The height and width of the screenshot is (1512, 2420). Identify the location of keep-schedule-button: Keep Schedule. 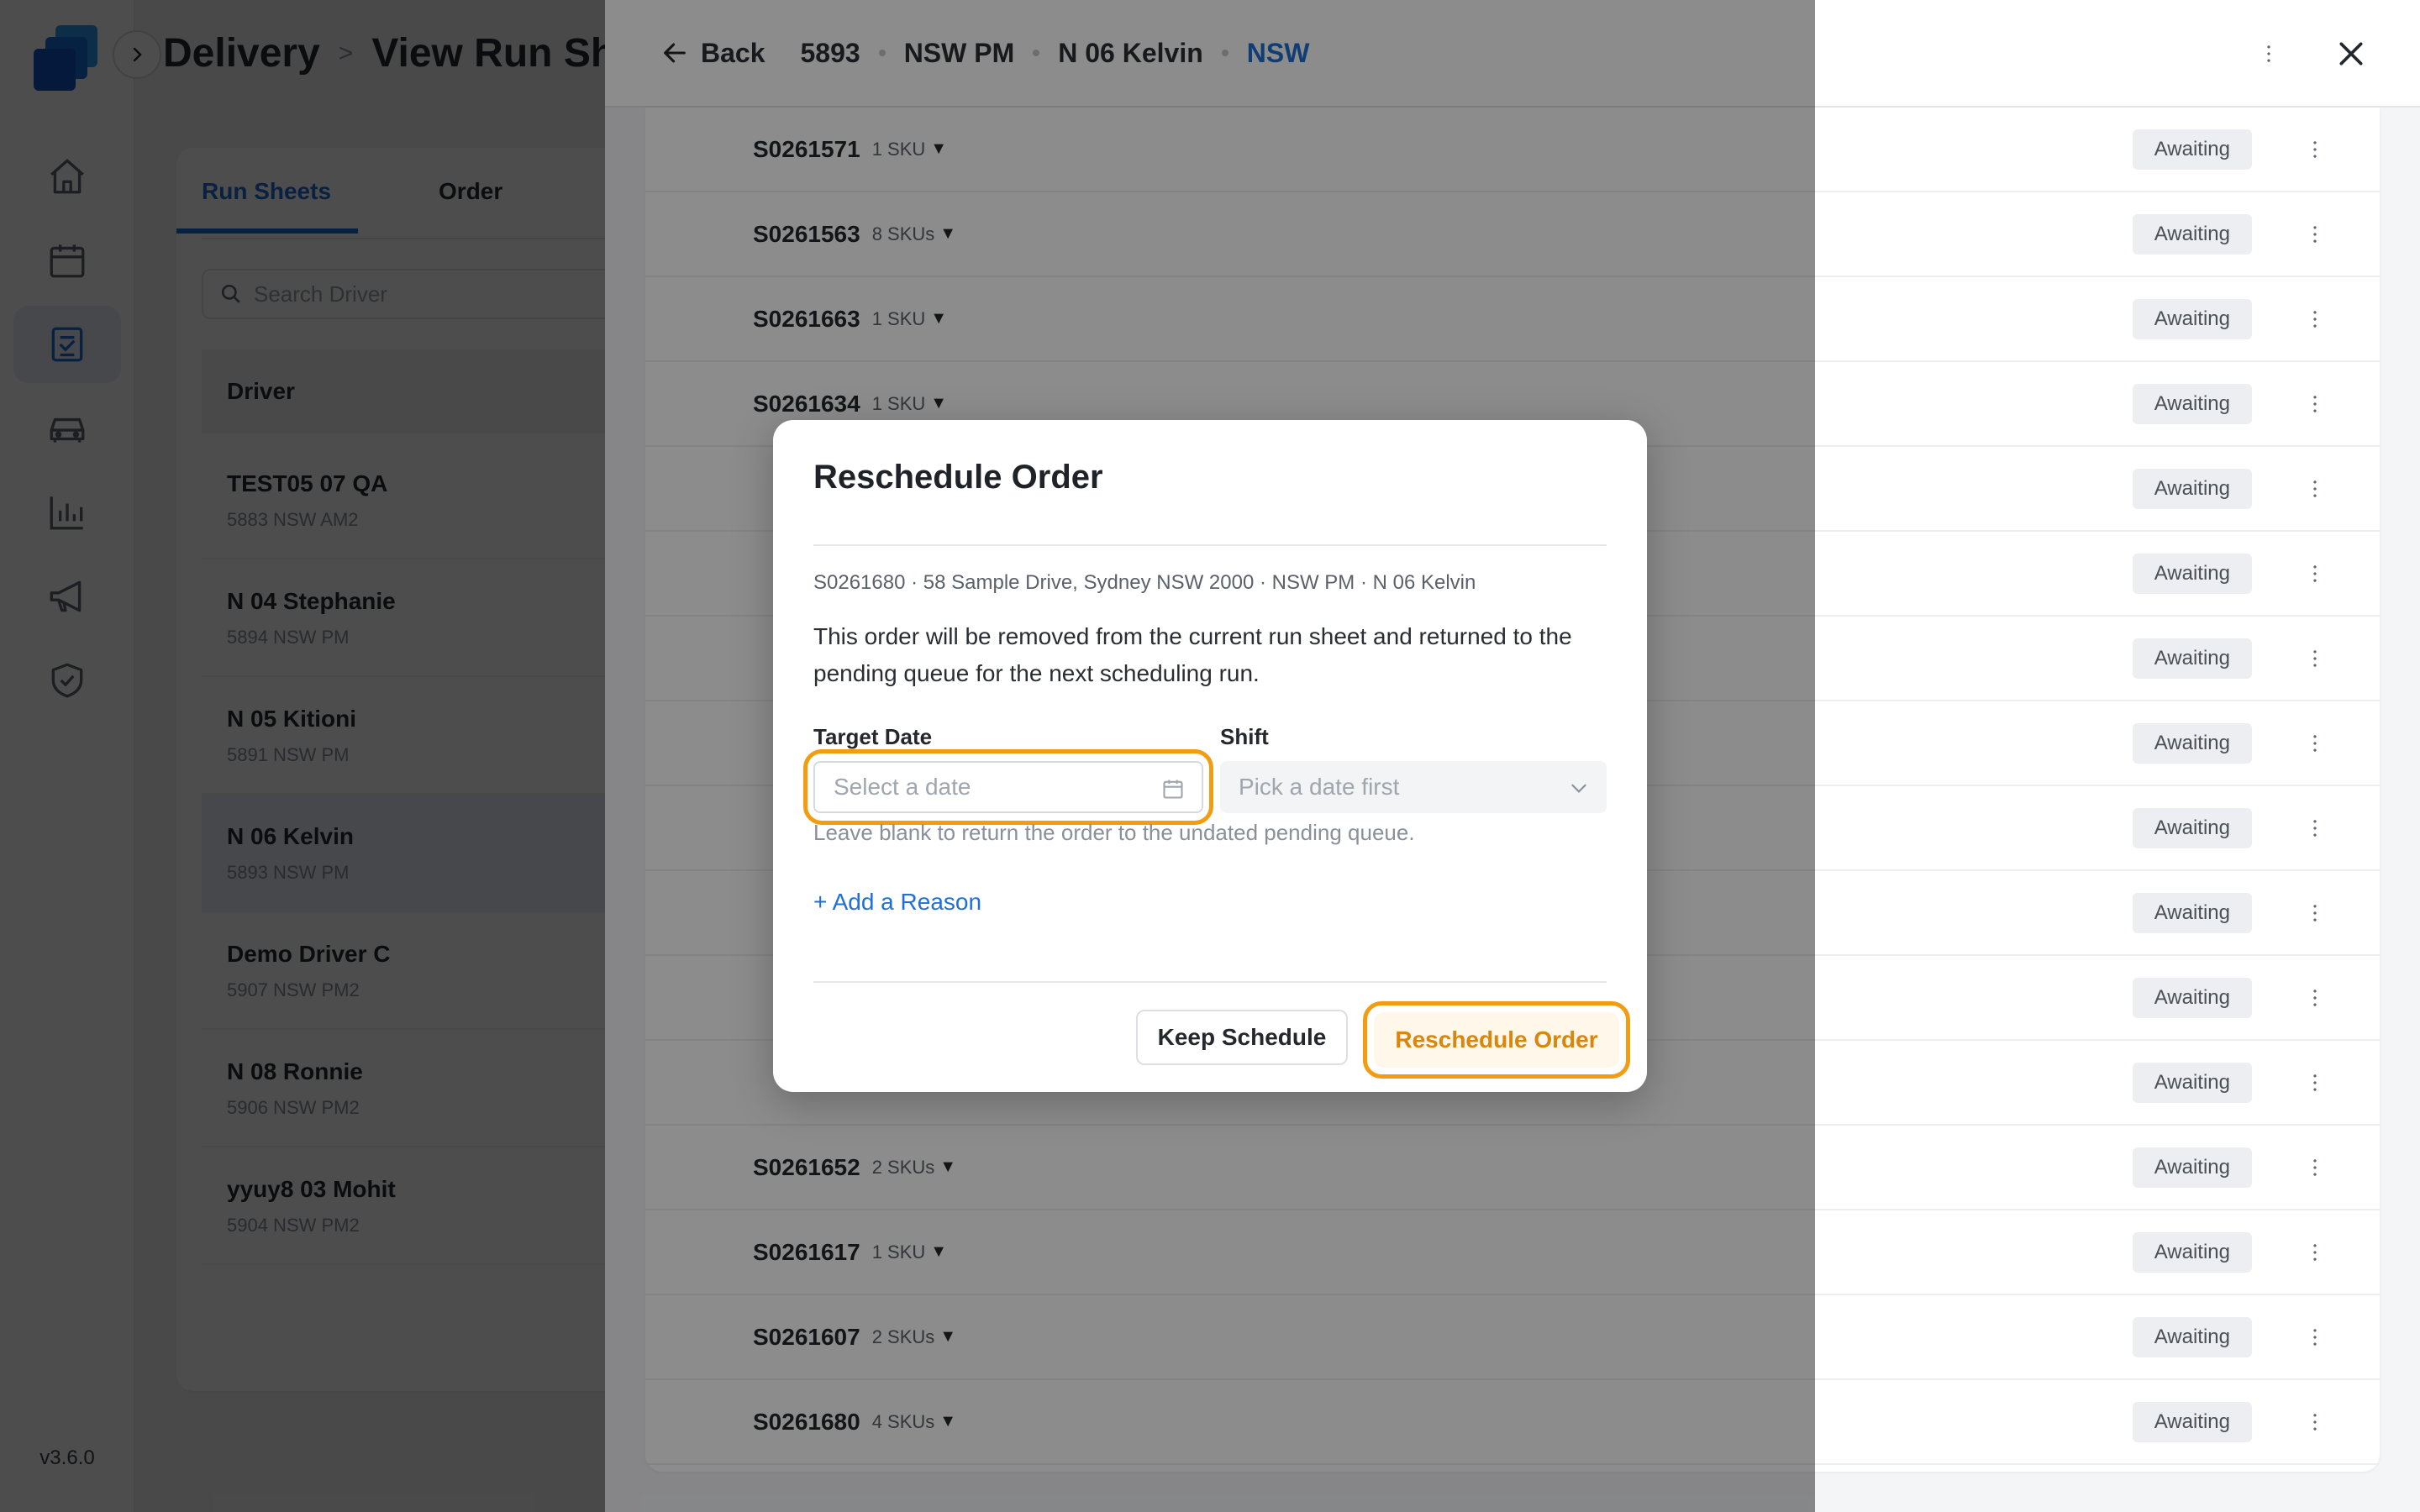
(1242, 1037).